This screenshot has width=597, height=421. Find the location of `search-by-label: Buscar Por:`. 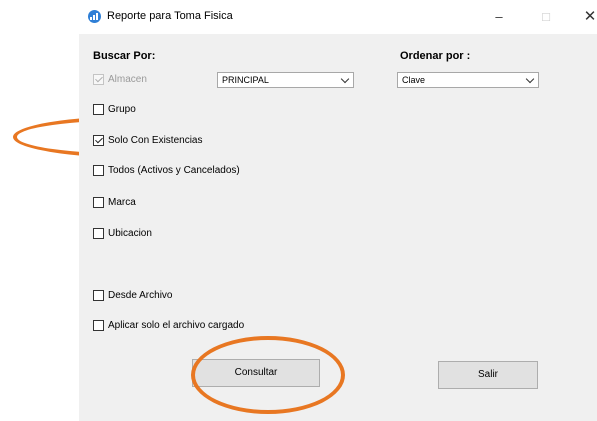

search-by-label: Buscar Por: is located at coordinates (124, 56).